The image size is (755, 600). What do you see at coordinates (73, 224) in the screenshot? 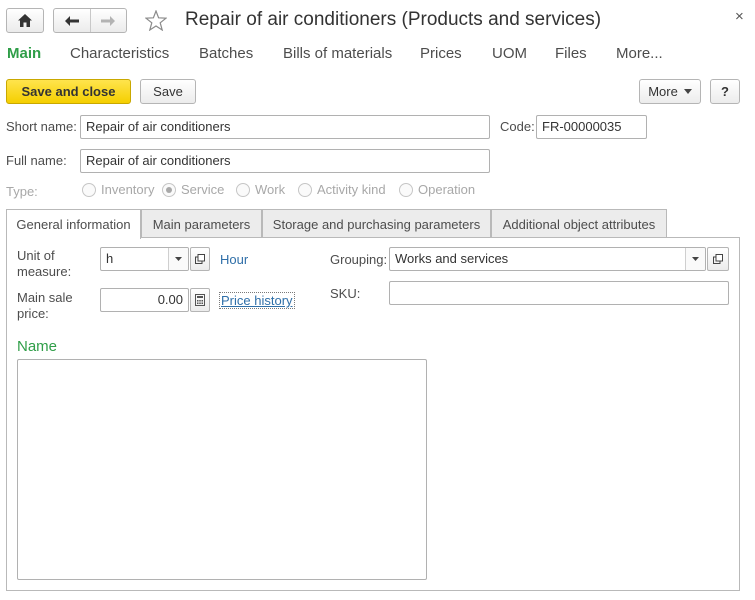
I see `tab-general-information: General information` at bounding box center [73, 224].